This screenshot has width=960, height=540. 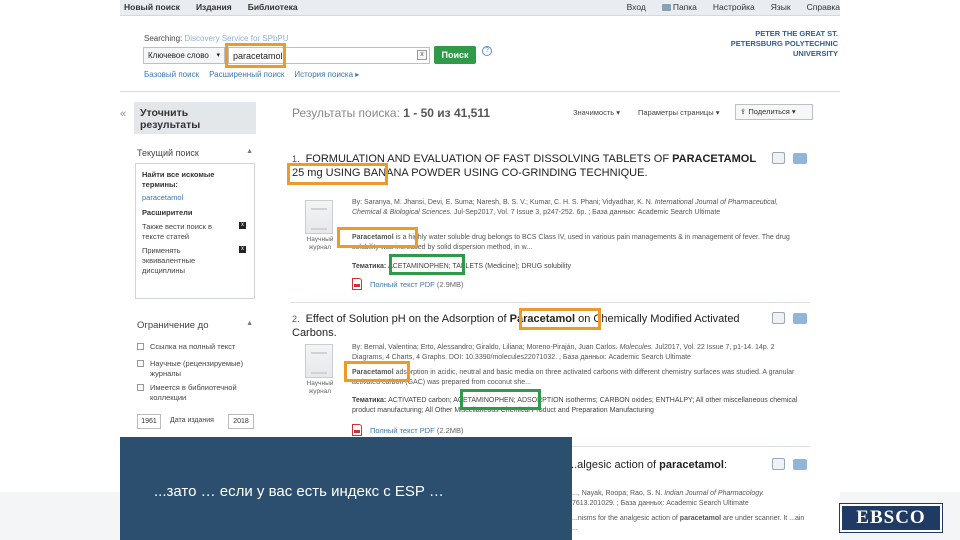 I want to click on share-label: Поделиться ▾, so click(x=772, y=111).